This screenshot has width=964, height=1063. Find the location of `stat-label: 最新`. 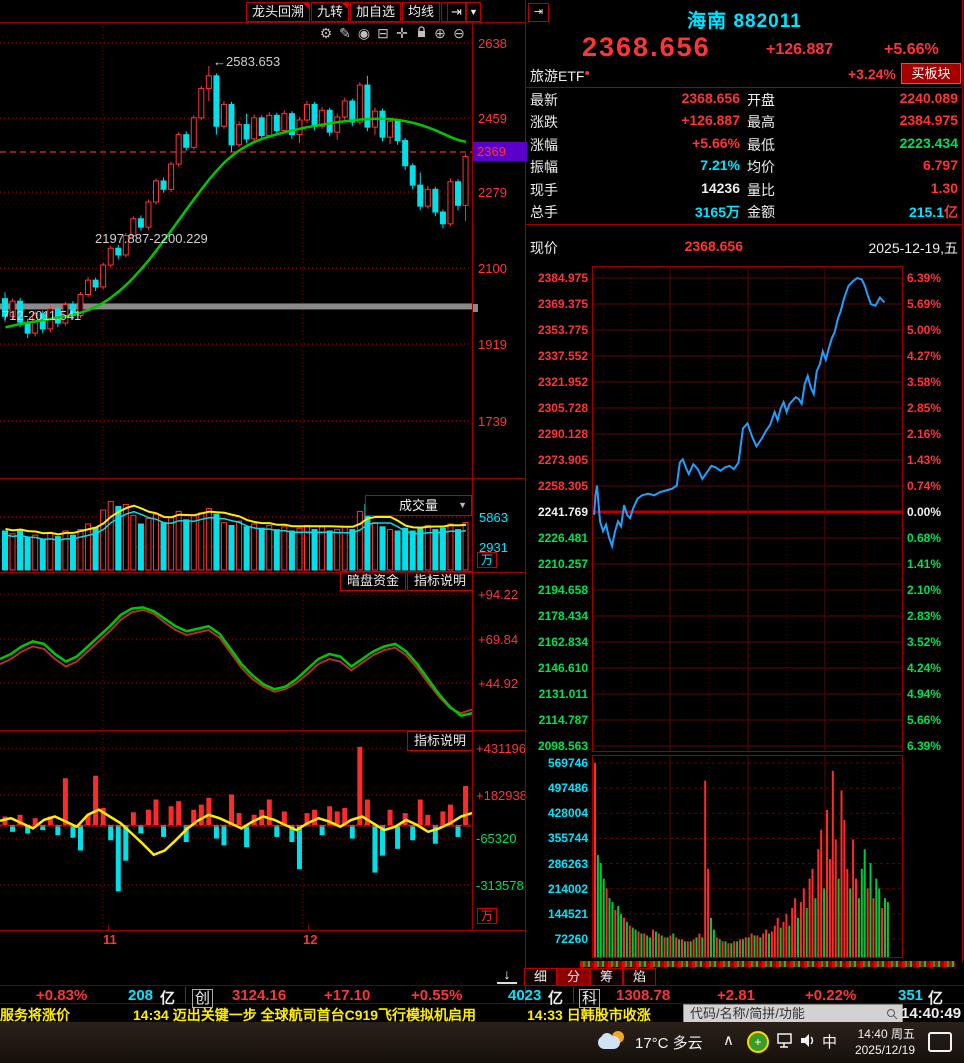

stat-label: 最新 is located at coordinates (544, 100).